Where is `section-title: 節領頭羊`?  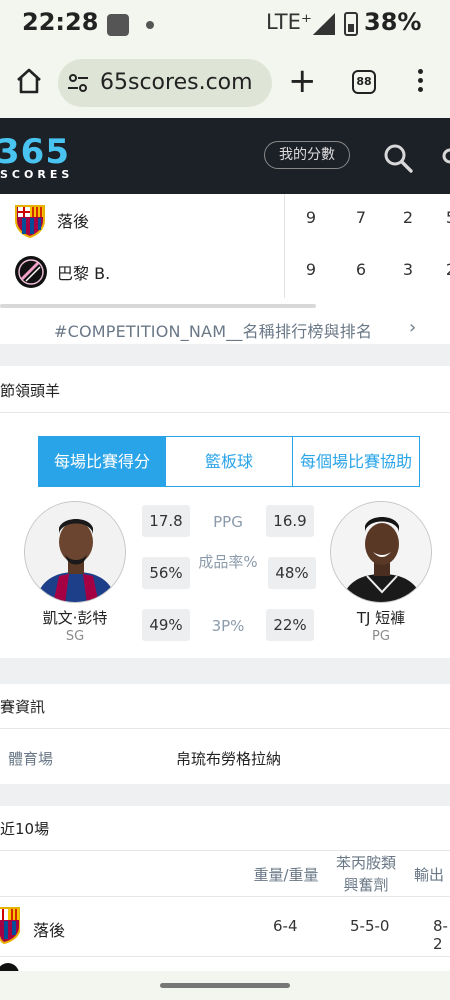
section-title: 節領頭羊 is located at coordinates (30, 391).